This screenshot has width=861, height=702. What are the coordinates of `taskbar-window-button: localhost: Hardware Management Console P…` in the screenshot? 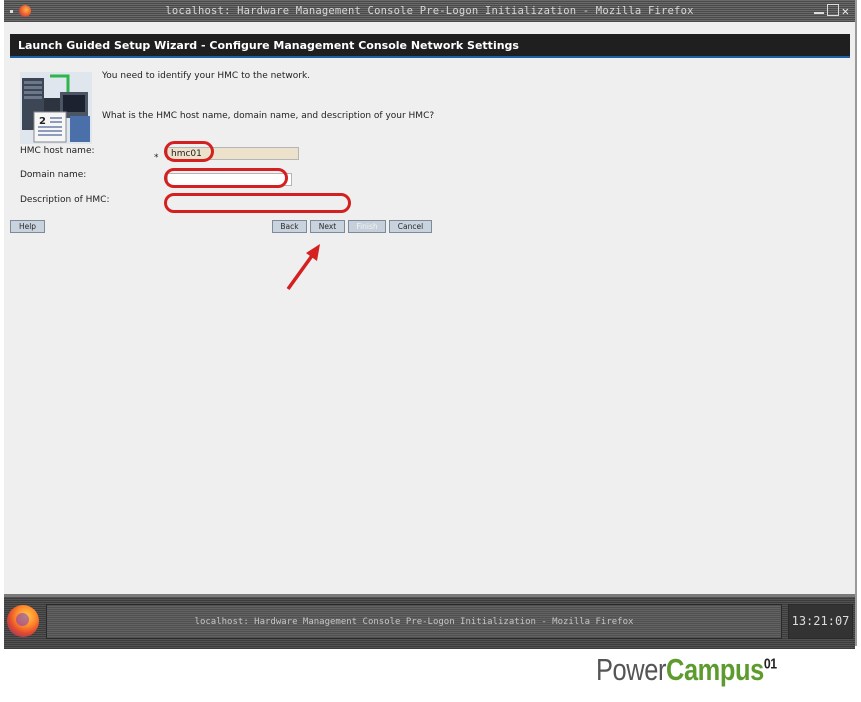 It's located at (414, 621).